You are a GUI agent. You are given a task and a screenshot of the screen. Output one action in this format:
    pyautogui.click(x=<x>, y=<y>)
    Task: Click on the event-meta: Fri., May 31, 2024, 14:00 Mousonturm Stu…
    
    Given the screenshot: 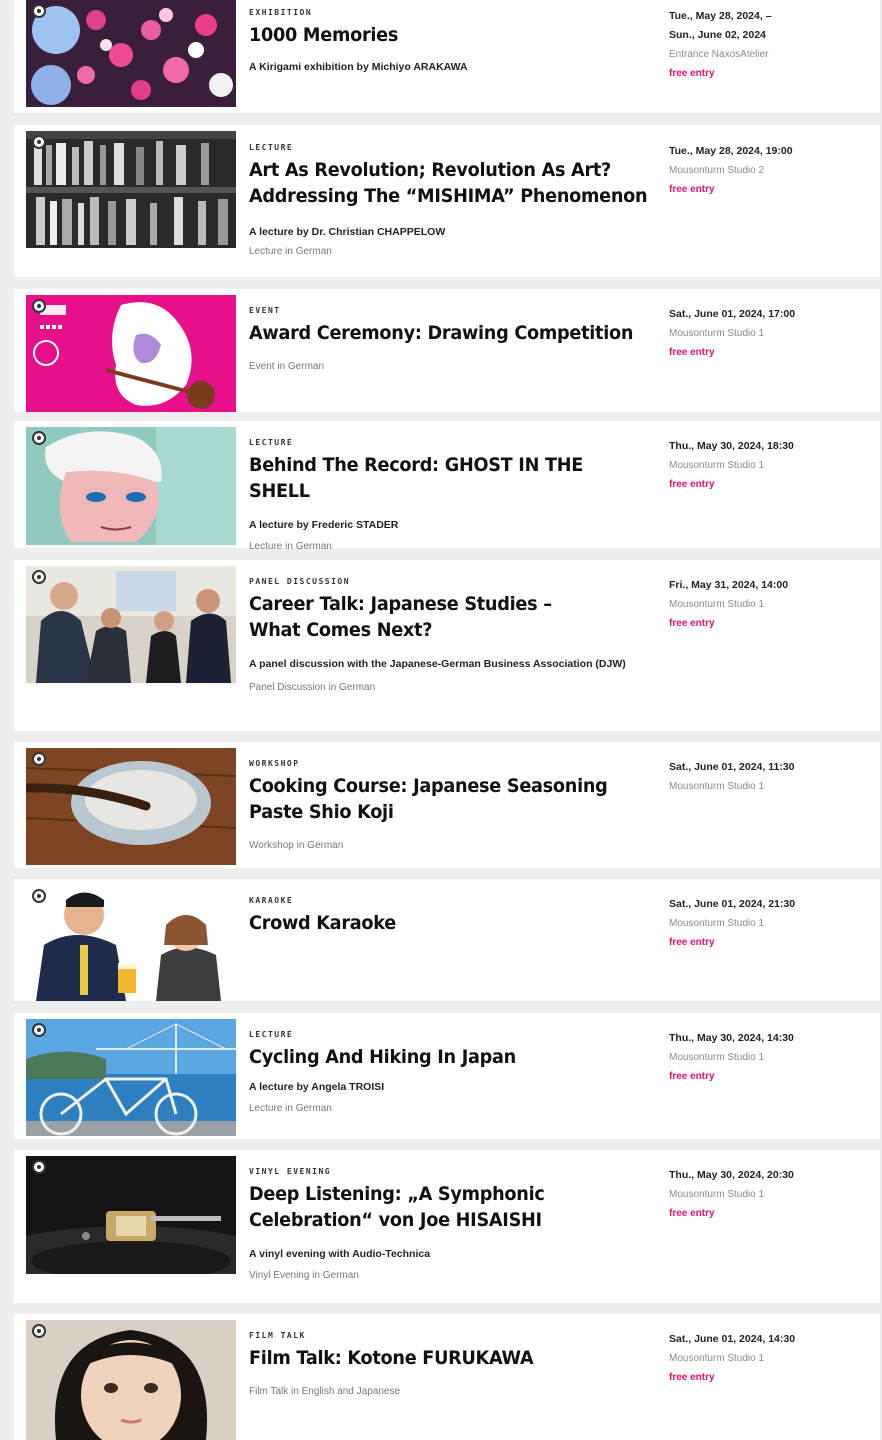 What is the action you would take?
    pyautogui.click(x=769, y=604)
    